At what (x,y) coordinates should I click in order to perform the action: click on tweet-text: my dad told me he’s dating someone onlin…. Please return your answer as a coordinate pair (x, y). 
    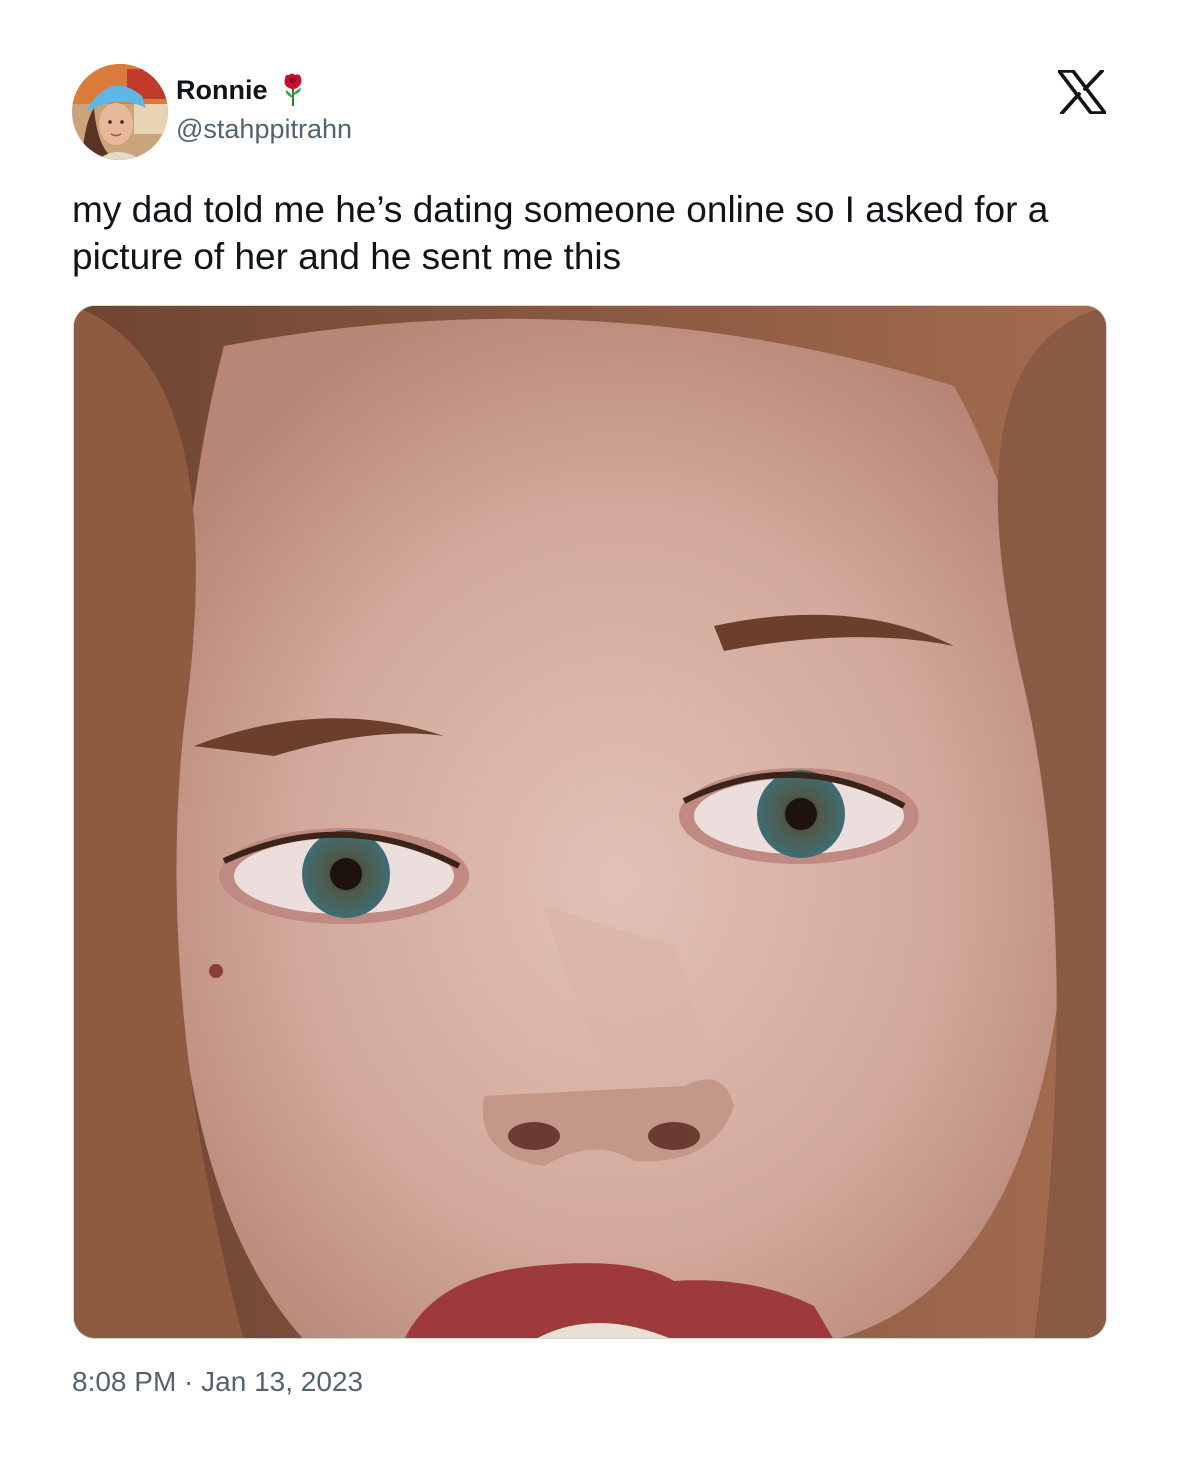
    Looking at the image, I should click on (560, 233).